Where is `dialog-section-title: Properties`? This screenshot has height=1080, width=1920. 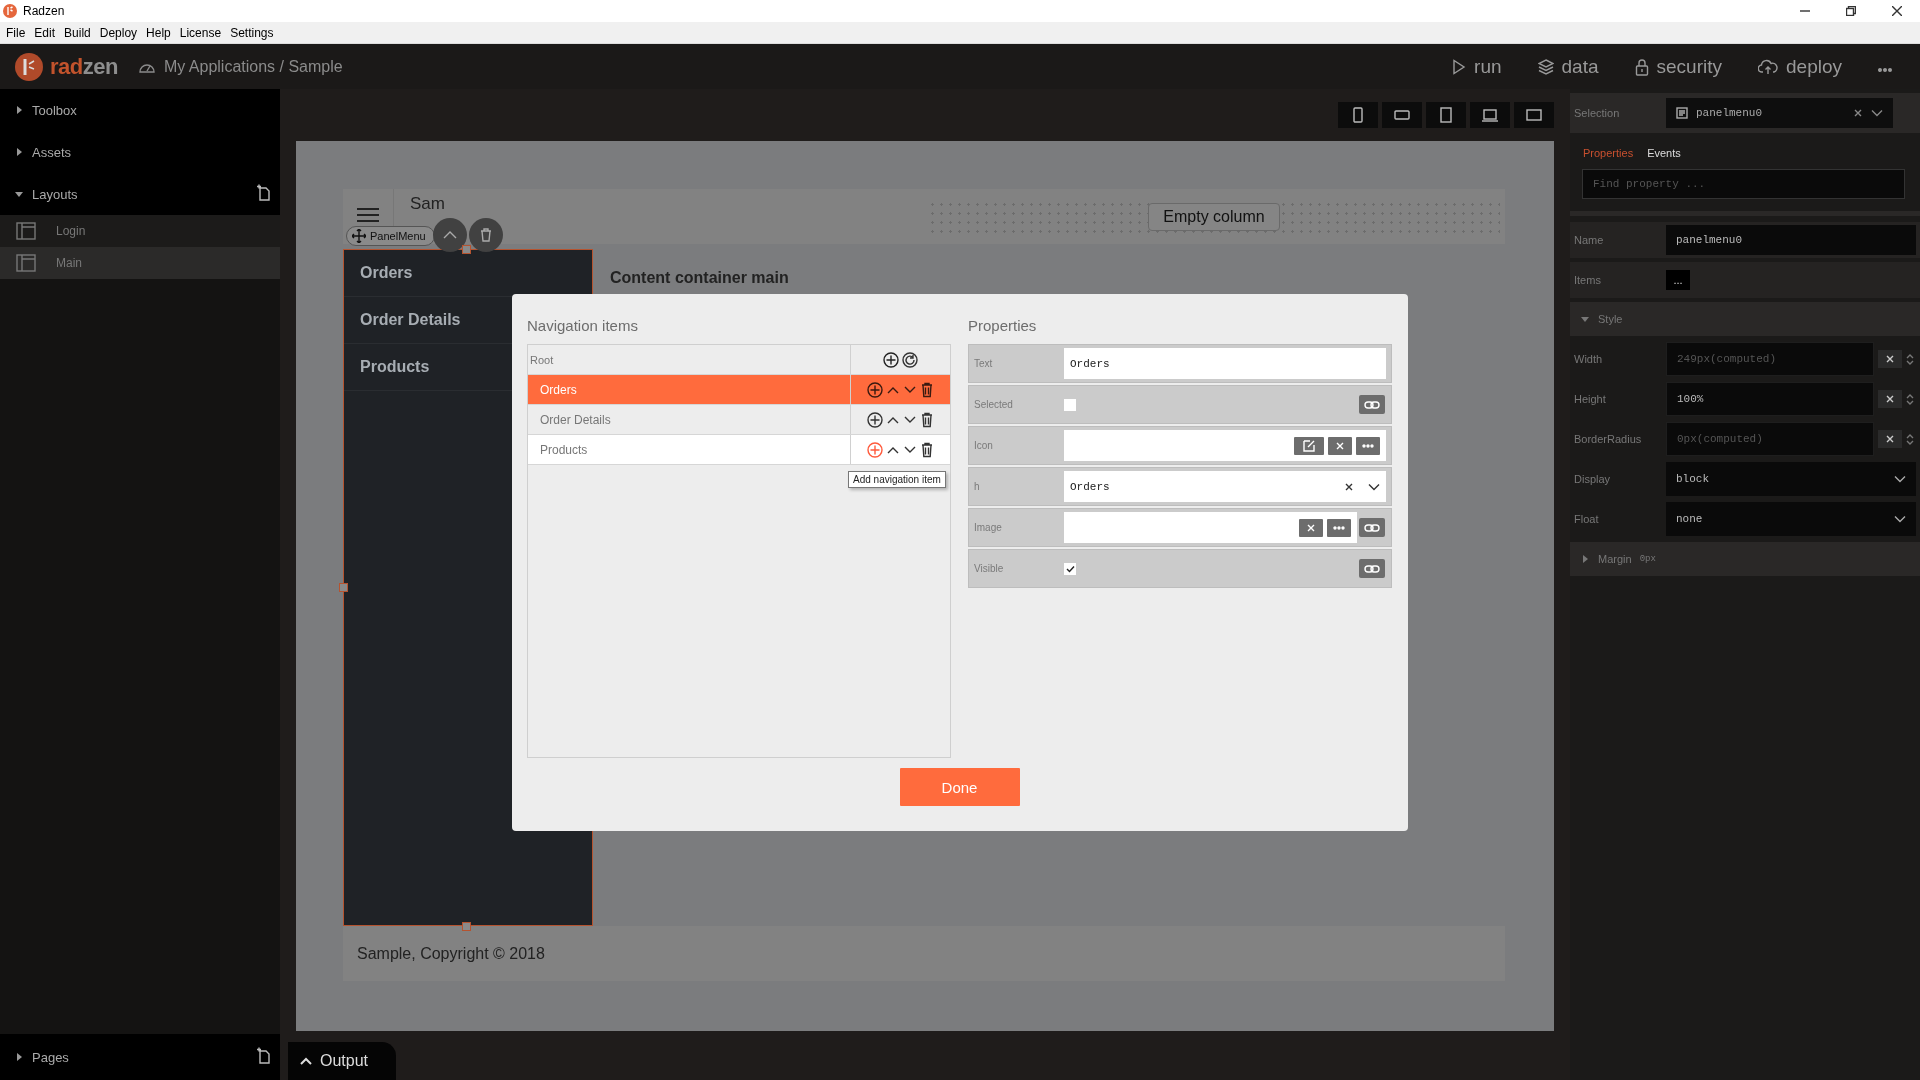
dialog-section-title: Properties is located at coordinates (1002, 325).